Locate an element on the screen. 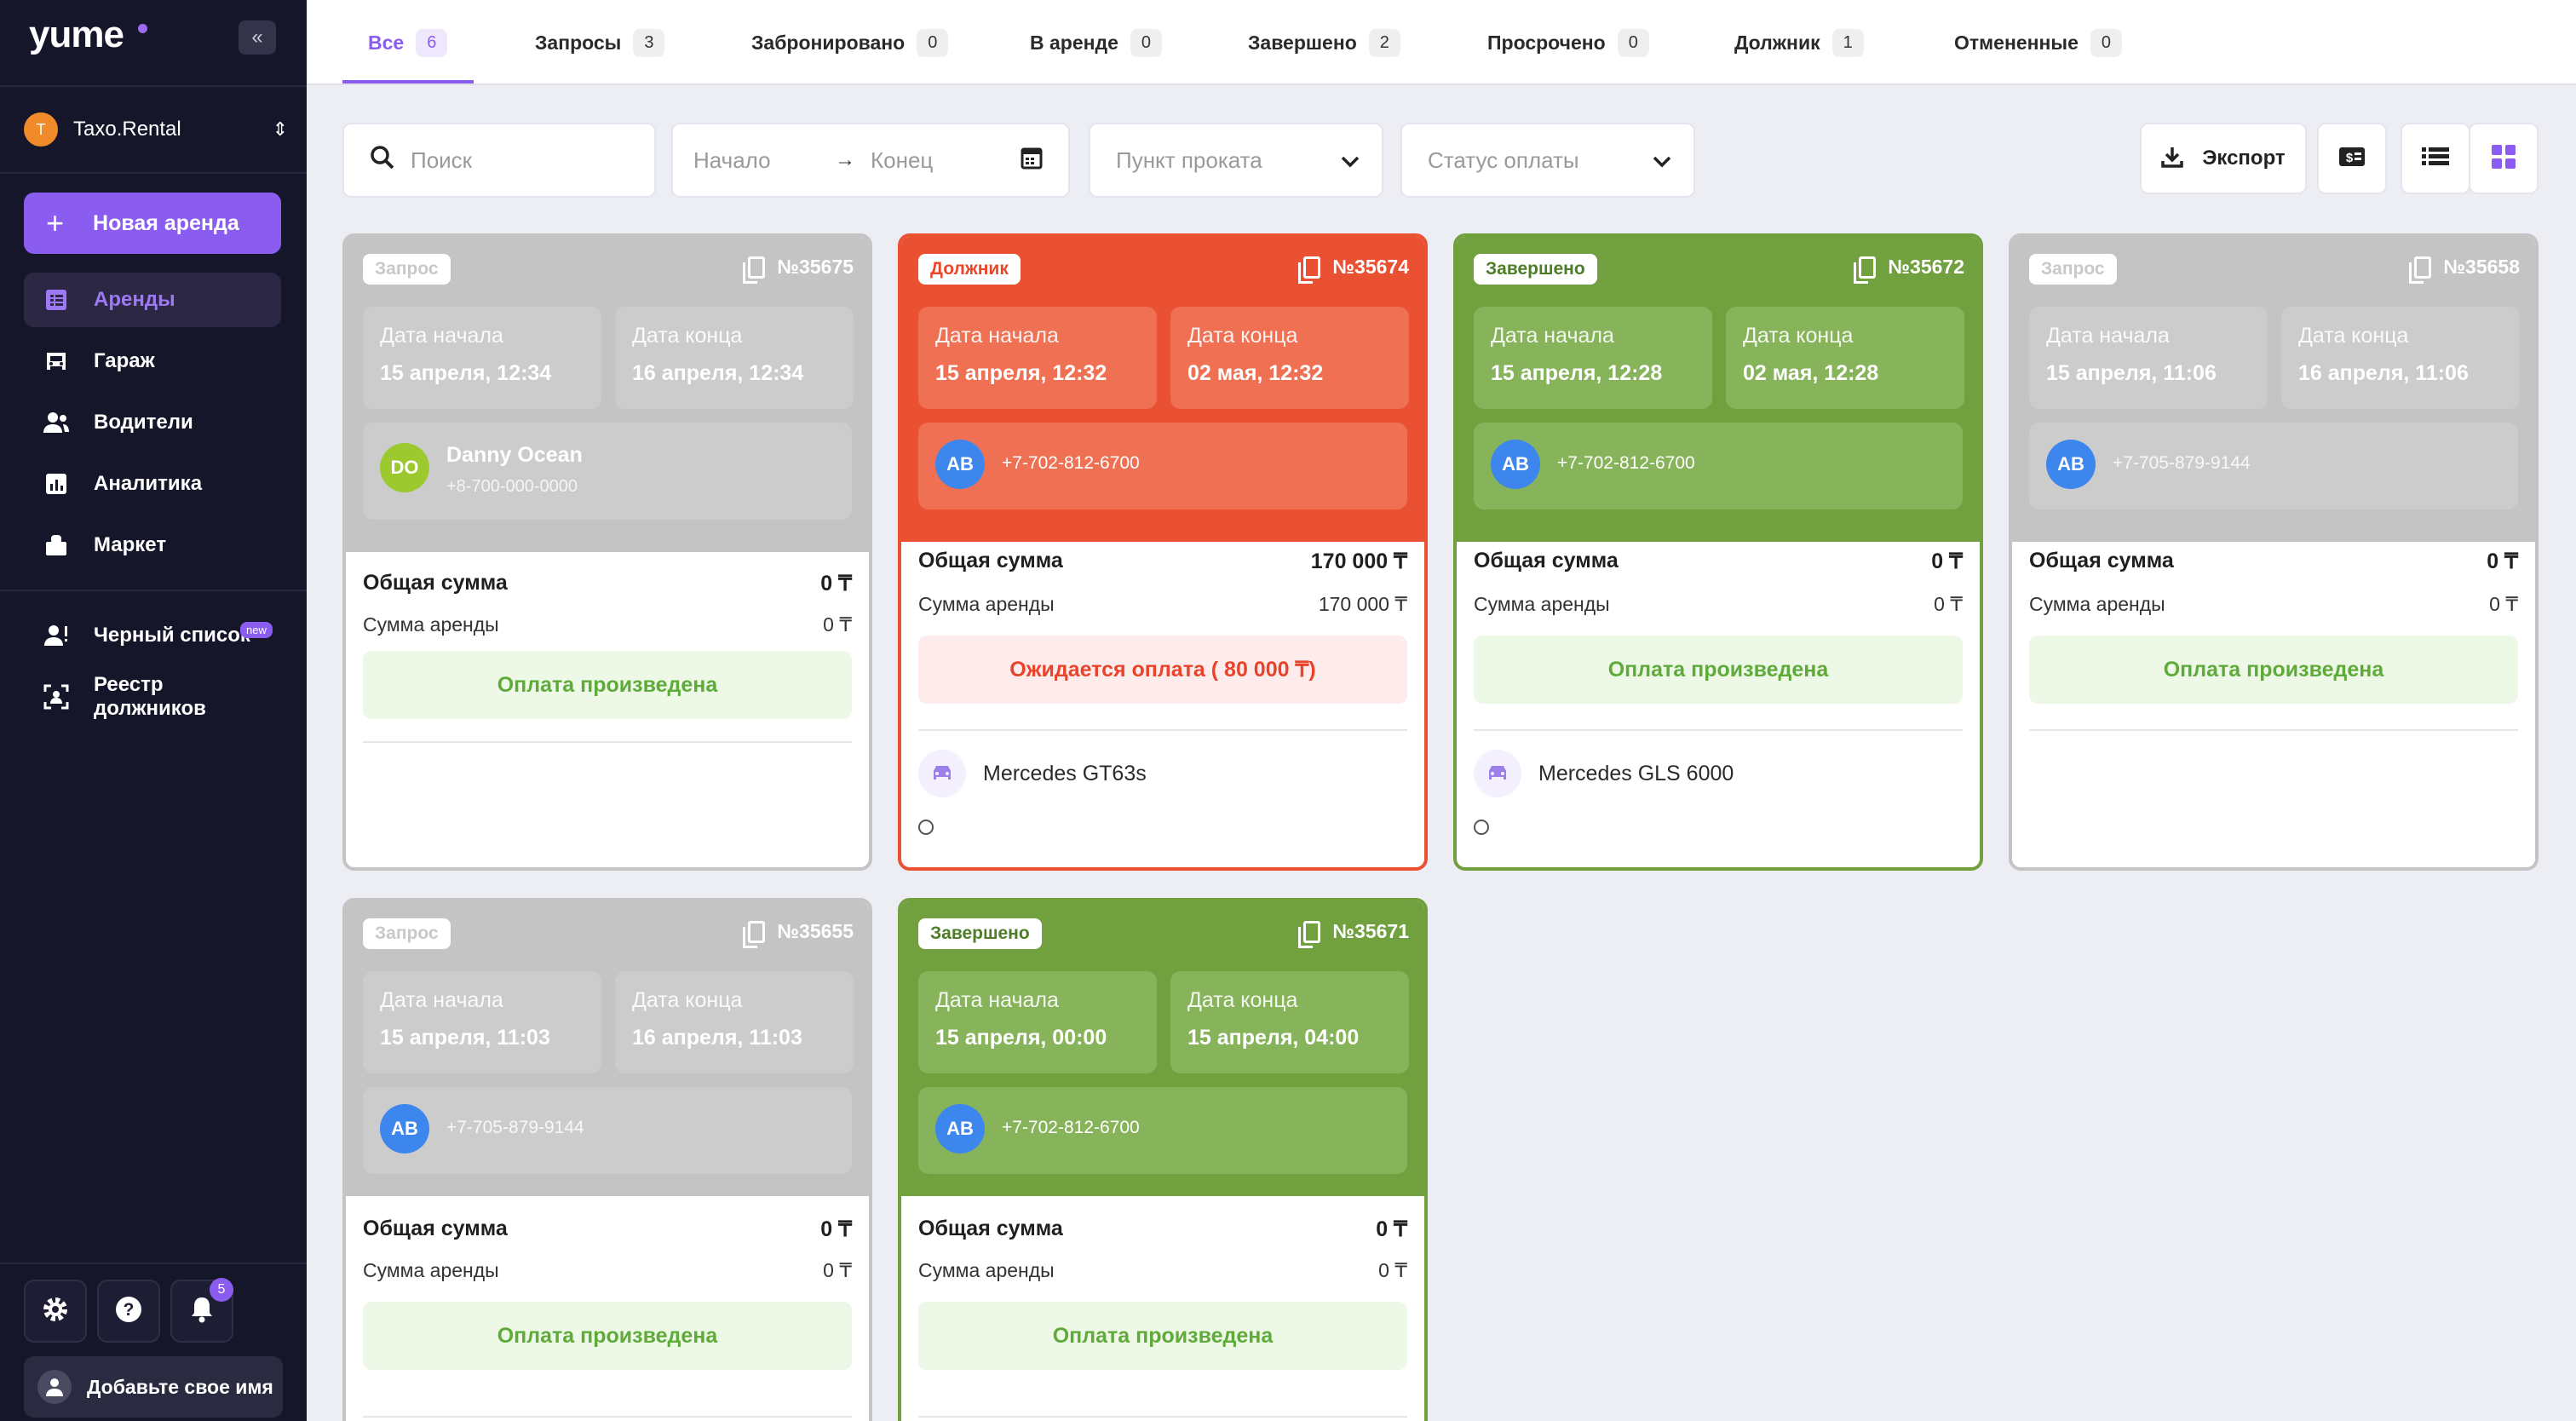  end-date-box: Дата конца 16 апреля, 11:03 is located at coordinates (735, 1022).